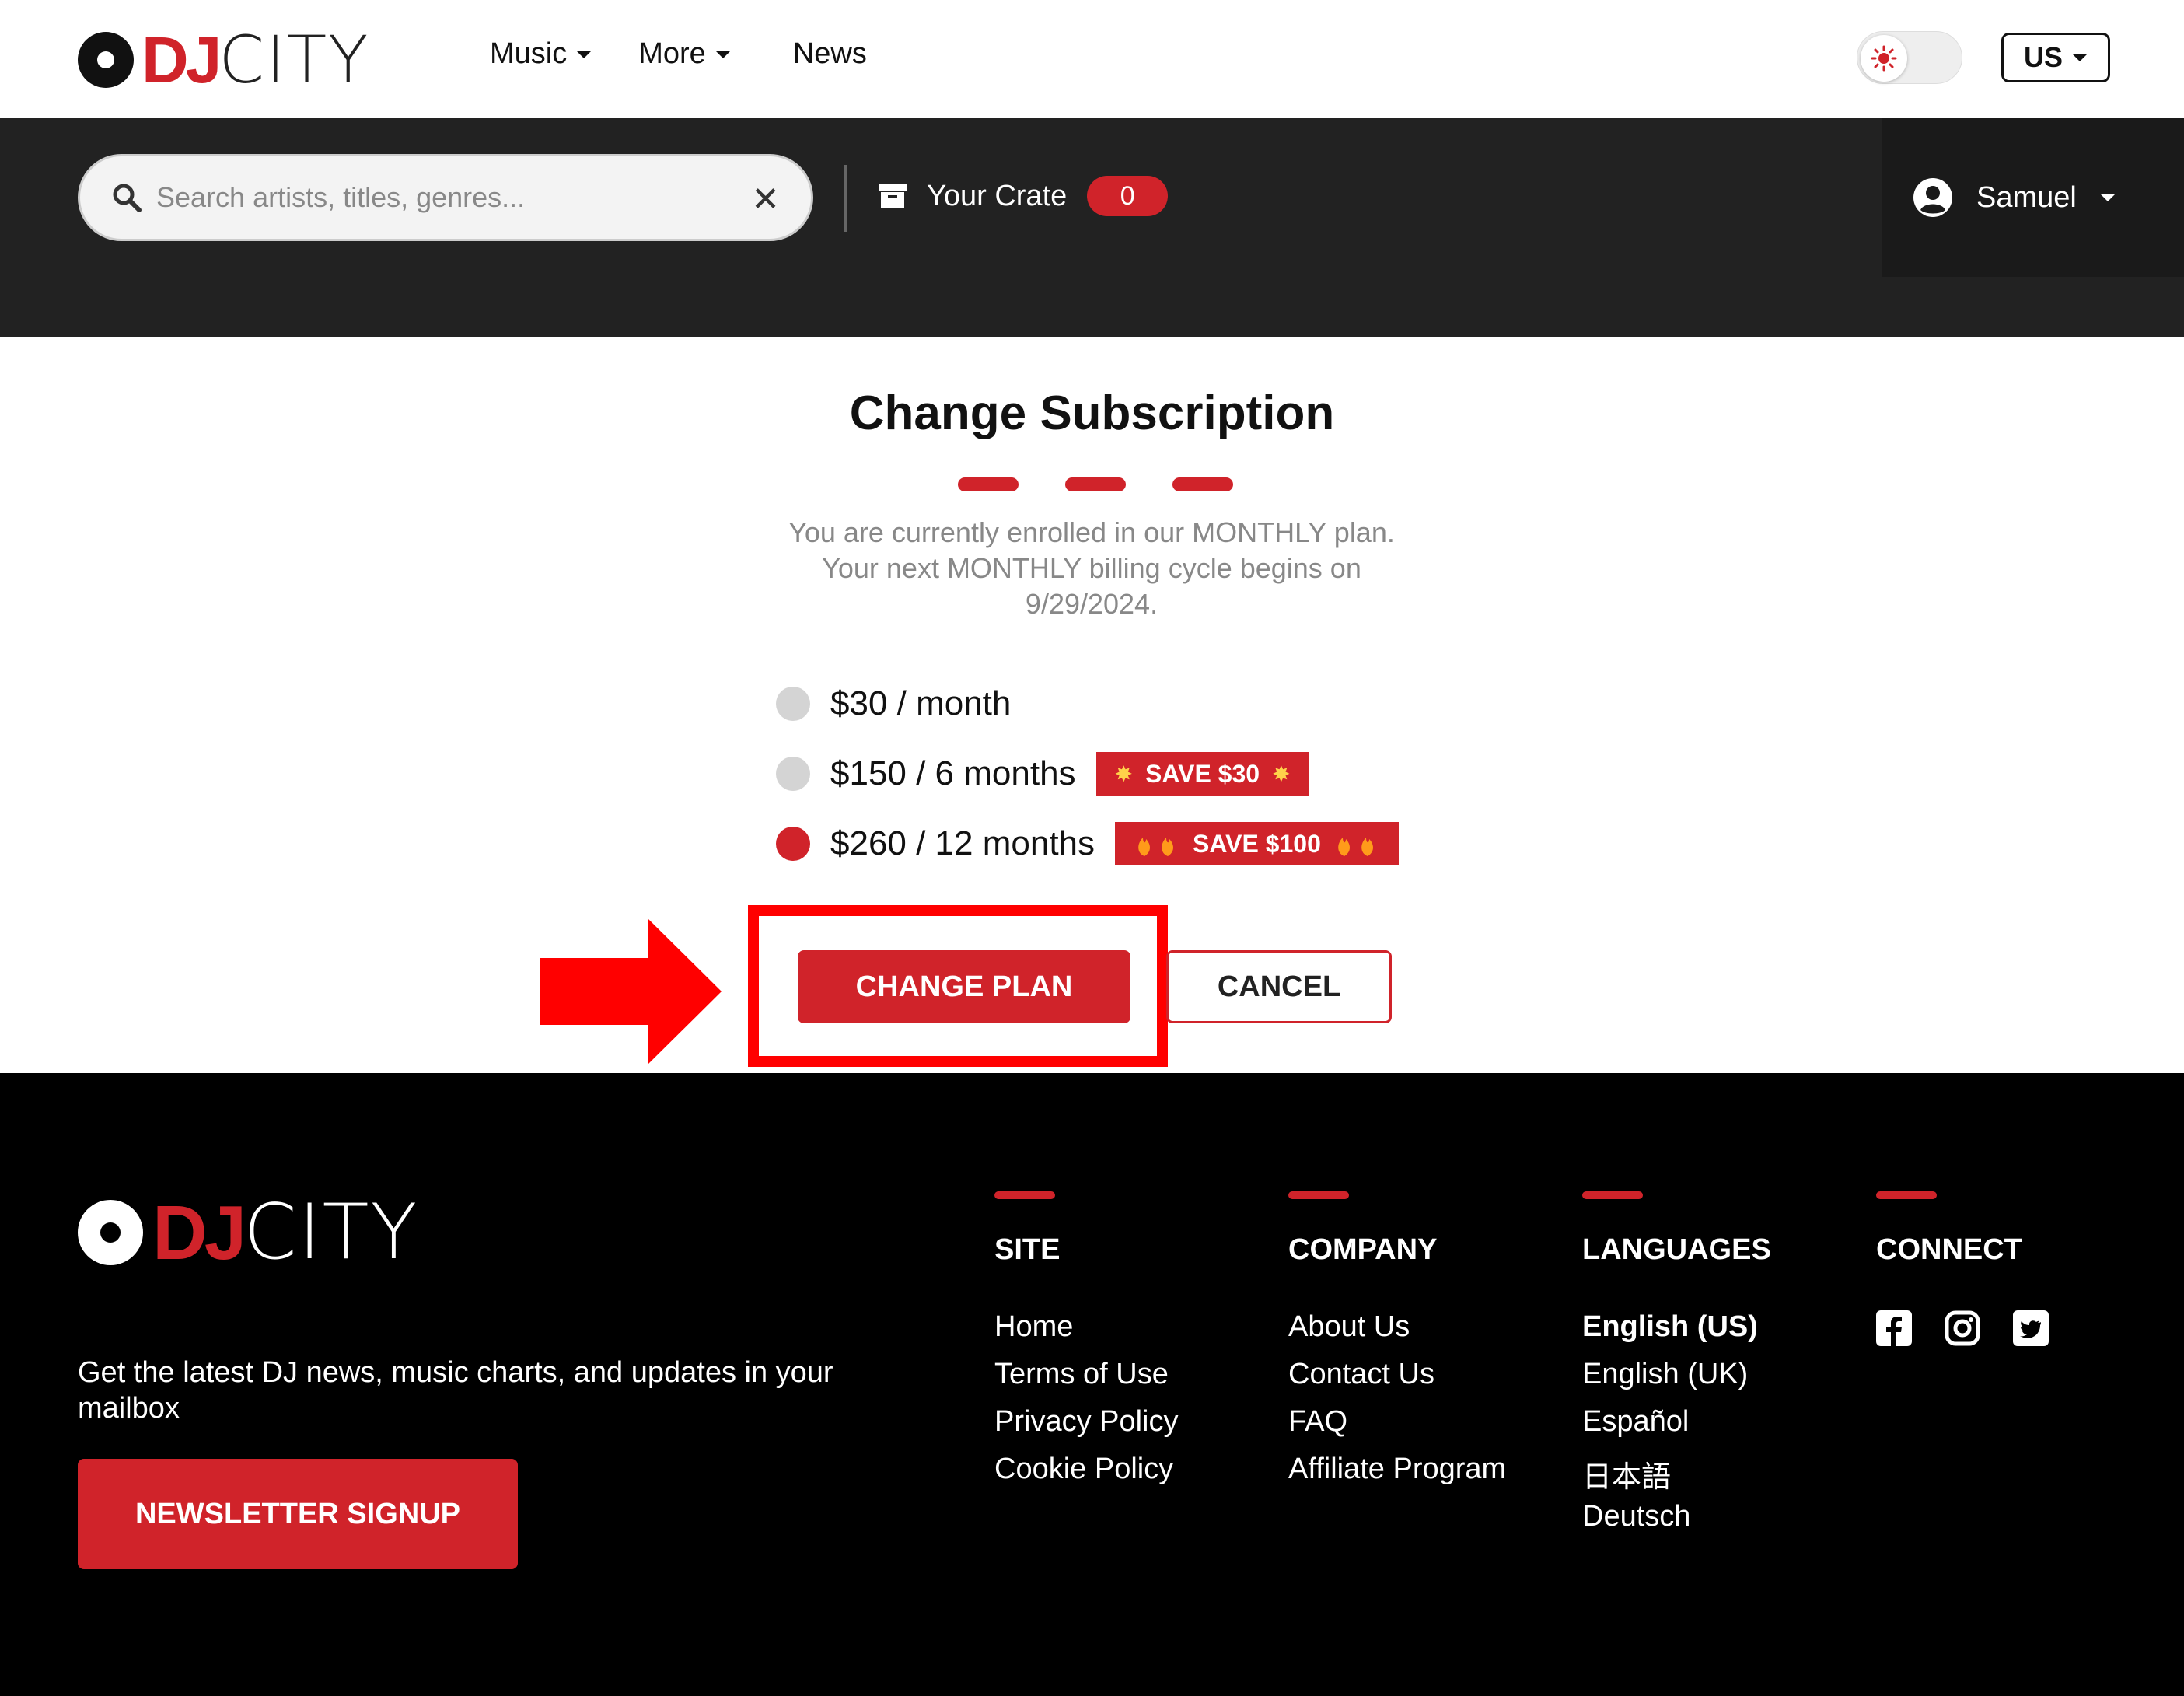 Image resolution: width=2184 pixels, height=1696 pixels. I want to click on user-menu: Samuel, so click(2033, 198).